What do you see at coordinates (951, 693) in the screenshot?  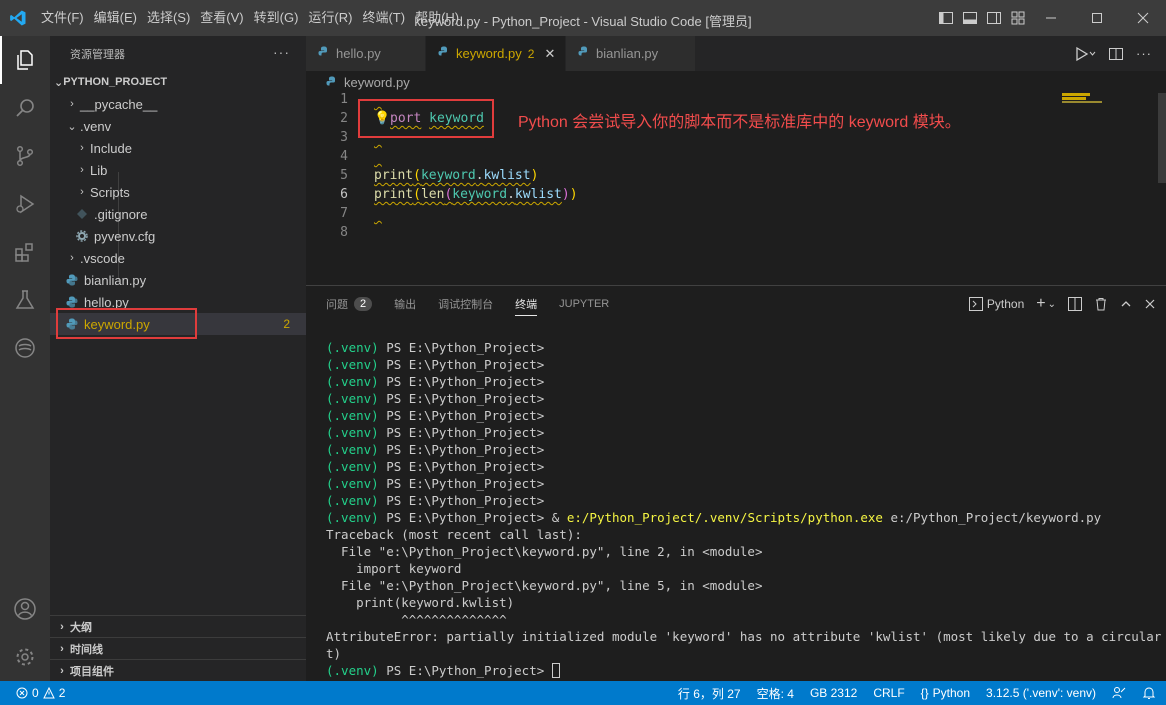 I see `language-label: Python` at bounding box center [951, 693].